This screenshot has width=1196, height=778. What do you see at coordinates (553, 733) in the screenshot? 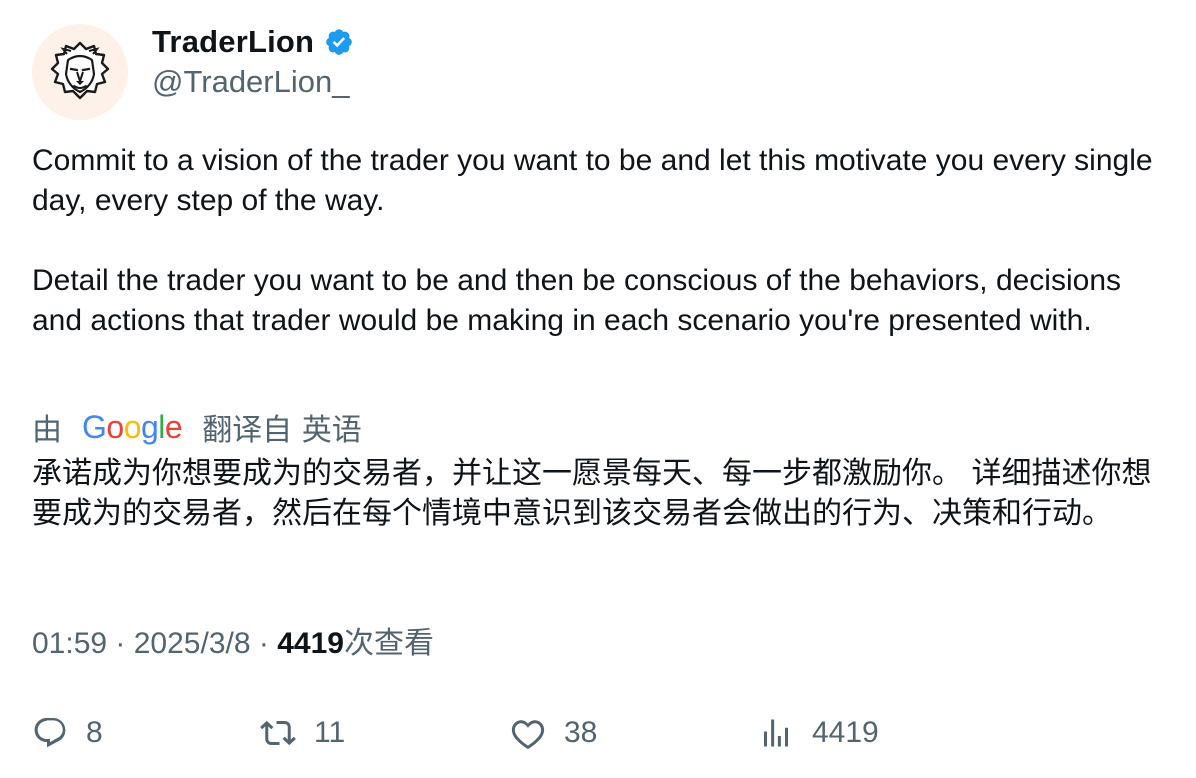
I see `like-button: 38` at bounding box center [553, 733].